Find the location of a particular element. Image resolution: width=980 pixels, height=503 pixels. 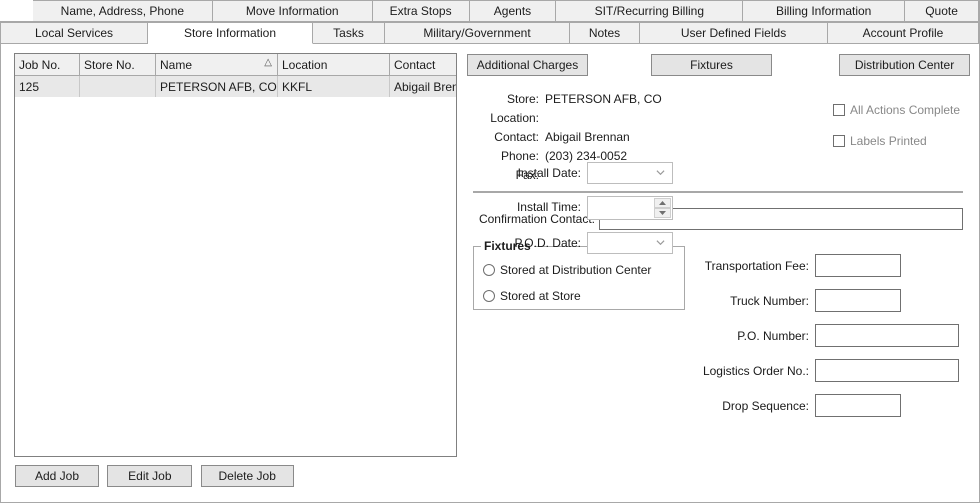

edit-job-button: Edit Job is located at coordinates (150, 476).